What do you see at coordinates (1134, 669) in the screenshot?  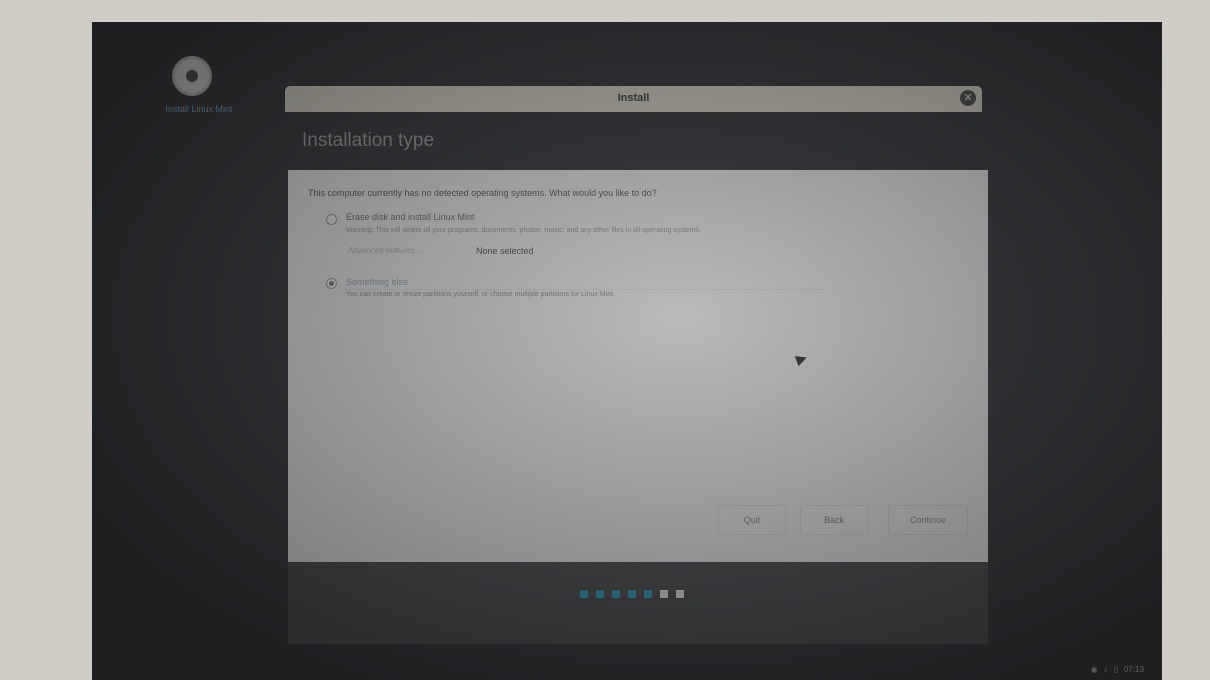 I see `clock: 07:13` at bounding box center [1134, 669].